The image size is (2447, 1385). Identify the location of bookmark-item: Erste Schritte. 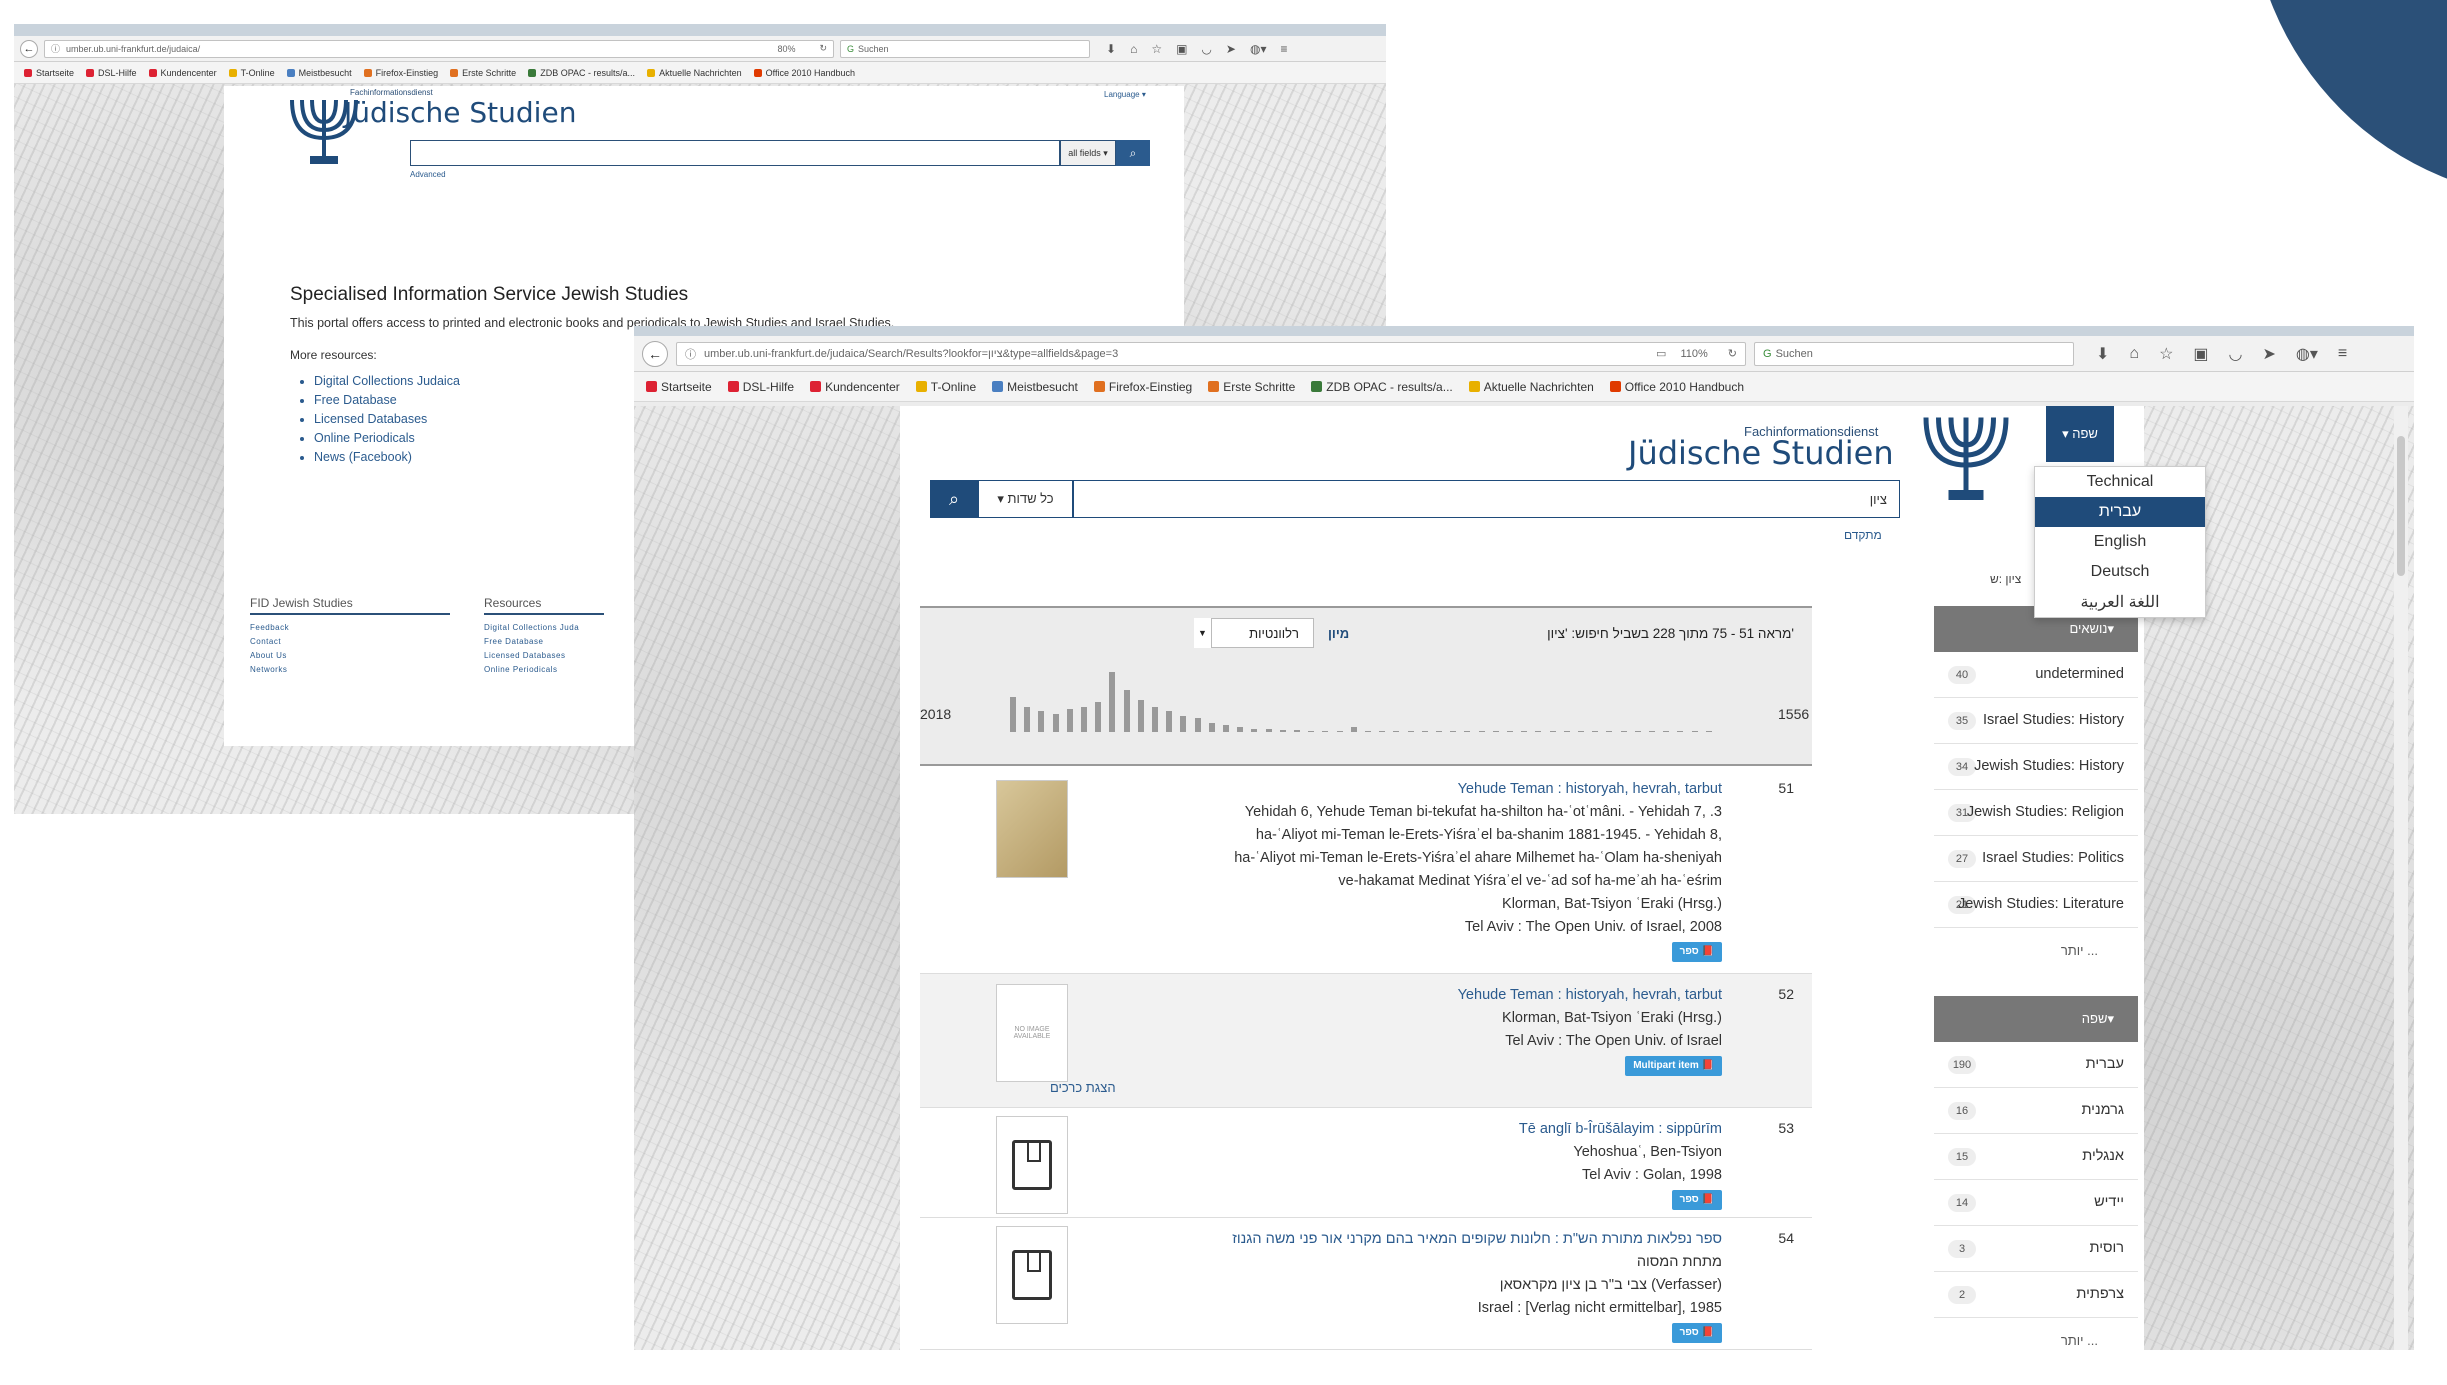
(483, 73).